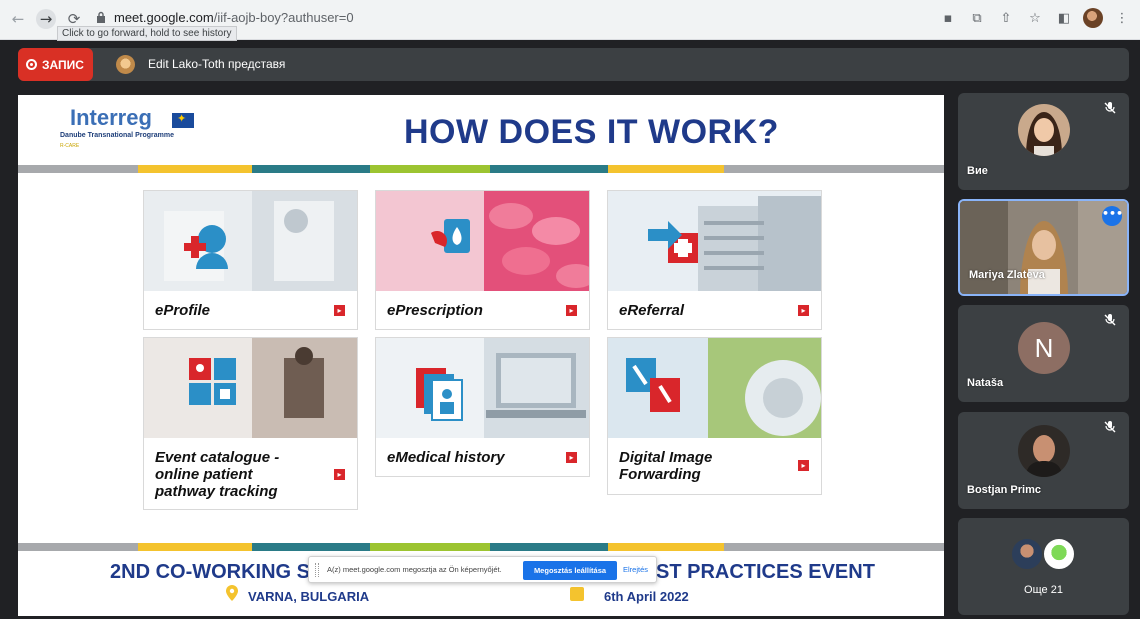 This screenshot has width=1140, height=619. Describe the element at coordinates (1112, 216) in the screenshot. I see `more-options-button: •••` at that location.